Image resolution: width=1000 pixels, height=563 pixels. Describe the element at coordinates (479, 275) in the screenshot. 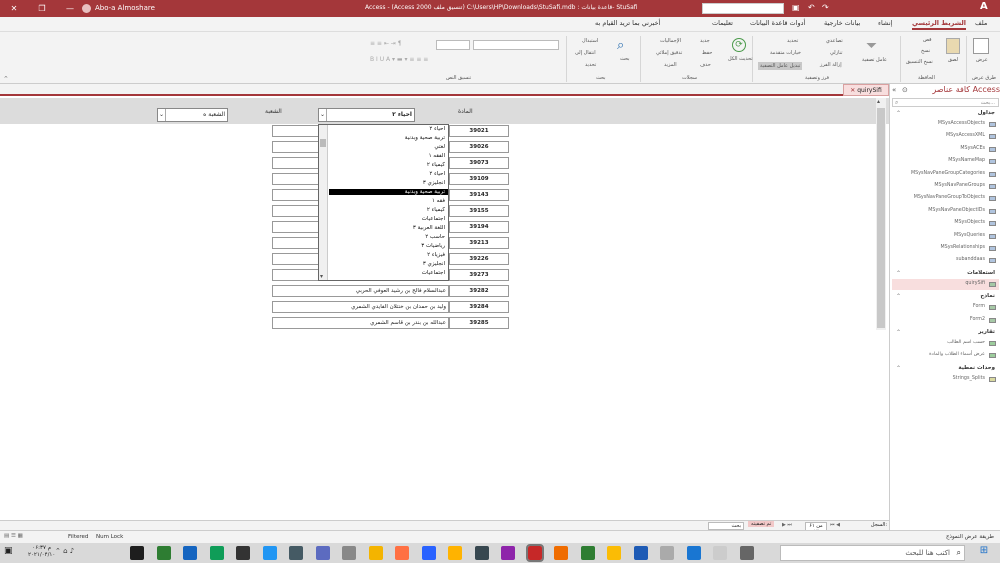

I see `student-id-field: 39273` at that location.